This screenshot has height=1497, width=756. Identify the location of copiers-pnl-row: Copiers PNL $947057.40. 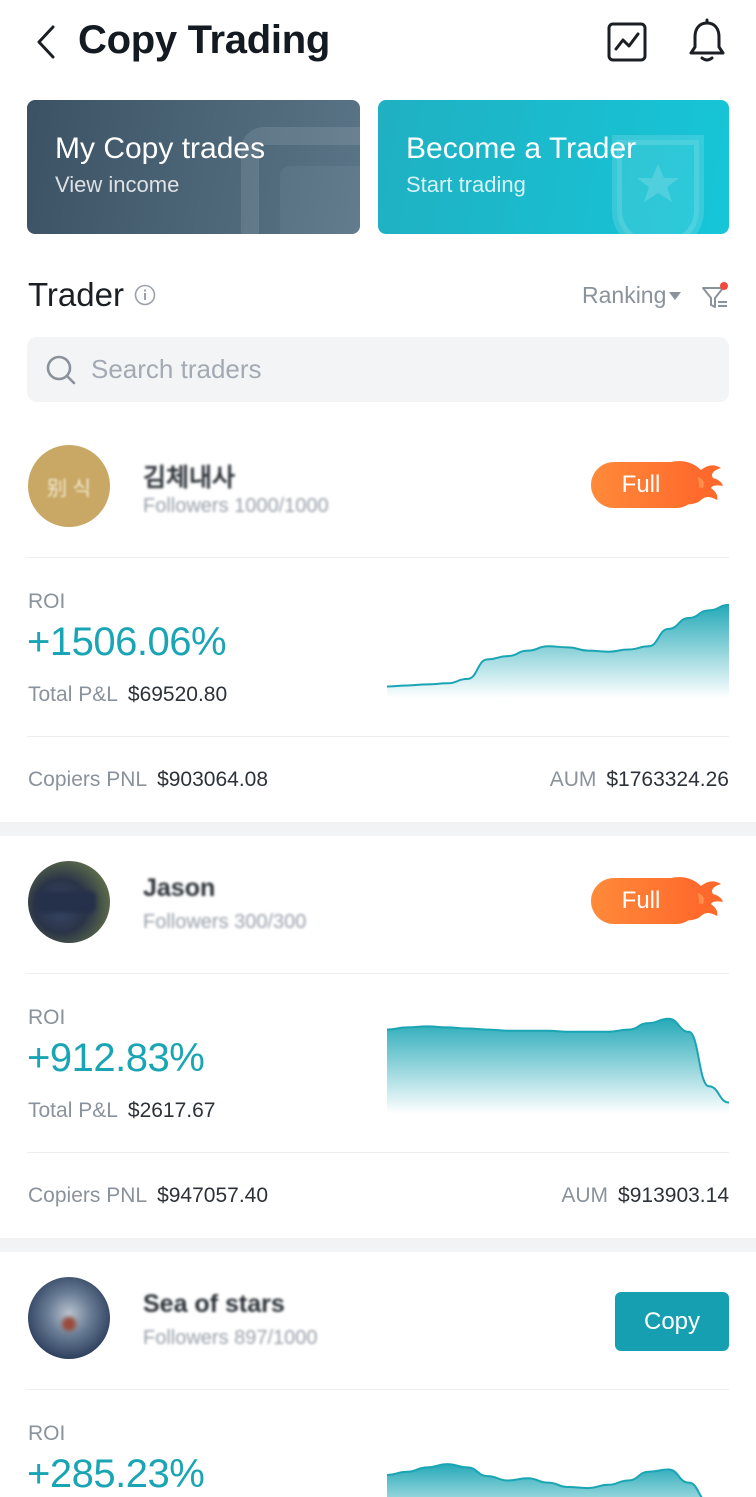
(148, 1196).